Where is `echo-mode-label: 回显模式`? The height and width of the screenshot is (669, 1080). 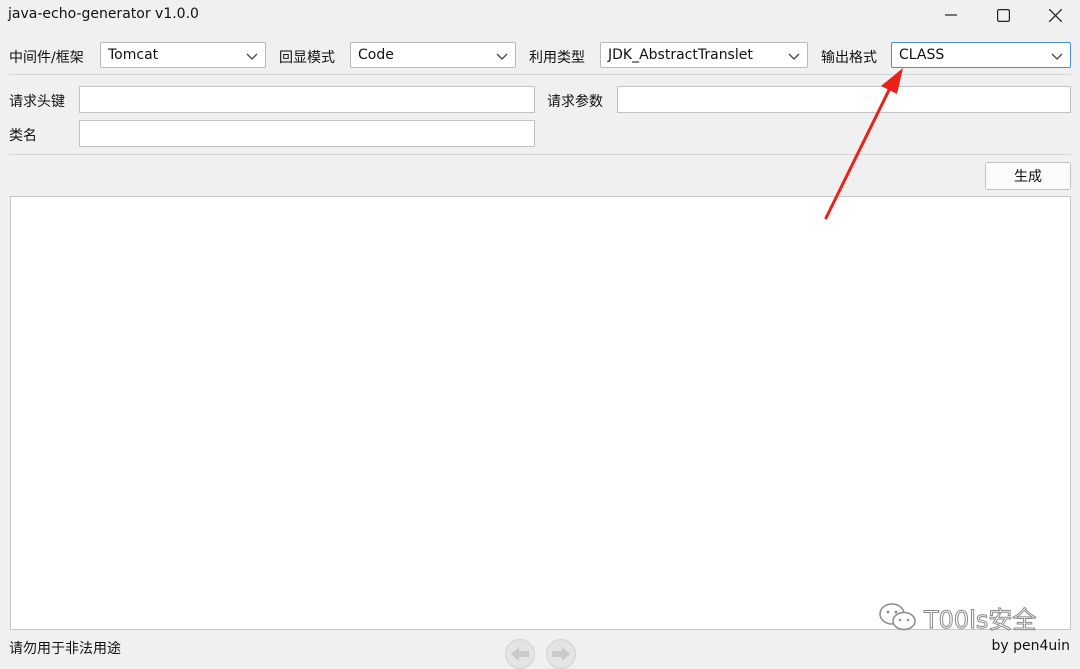
echo-mode-label: 回显模式 is located at coordinates (307, 58).